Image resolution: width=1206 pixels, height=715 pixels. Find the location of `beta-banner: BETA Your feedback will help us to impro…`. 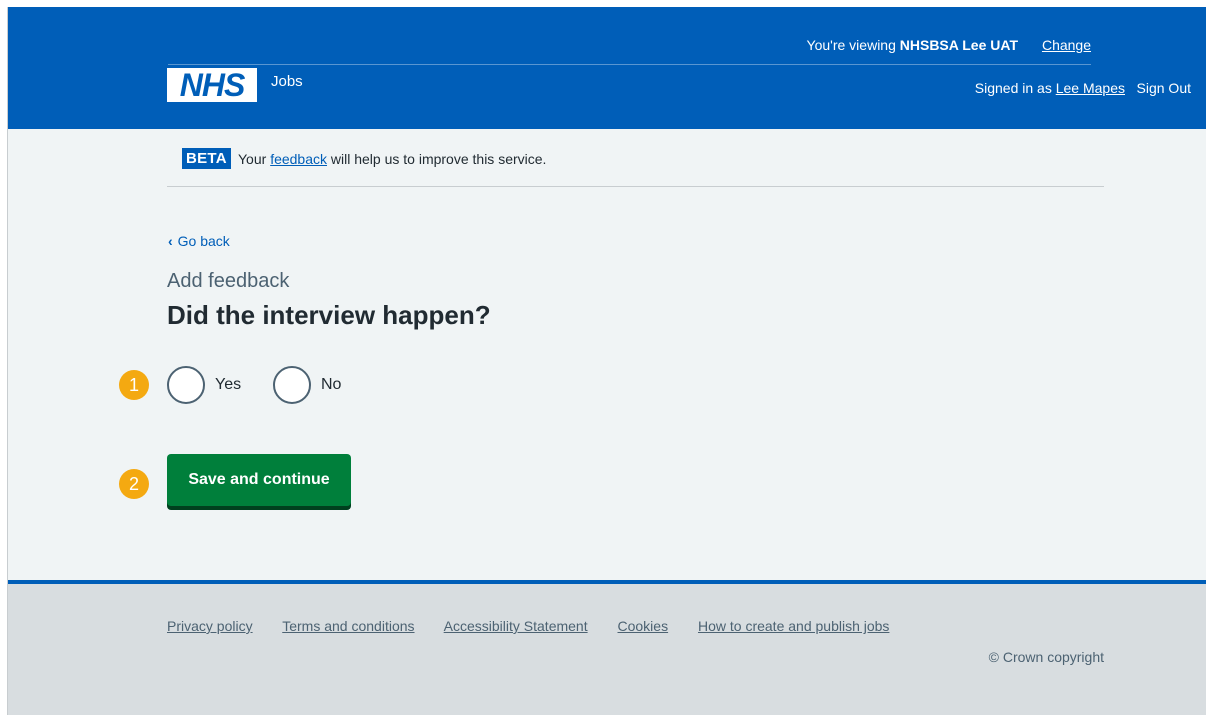

beta-banner: BETA Your feedback will help us to impro… is located at coordinates (635, 165).